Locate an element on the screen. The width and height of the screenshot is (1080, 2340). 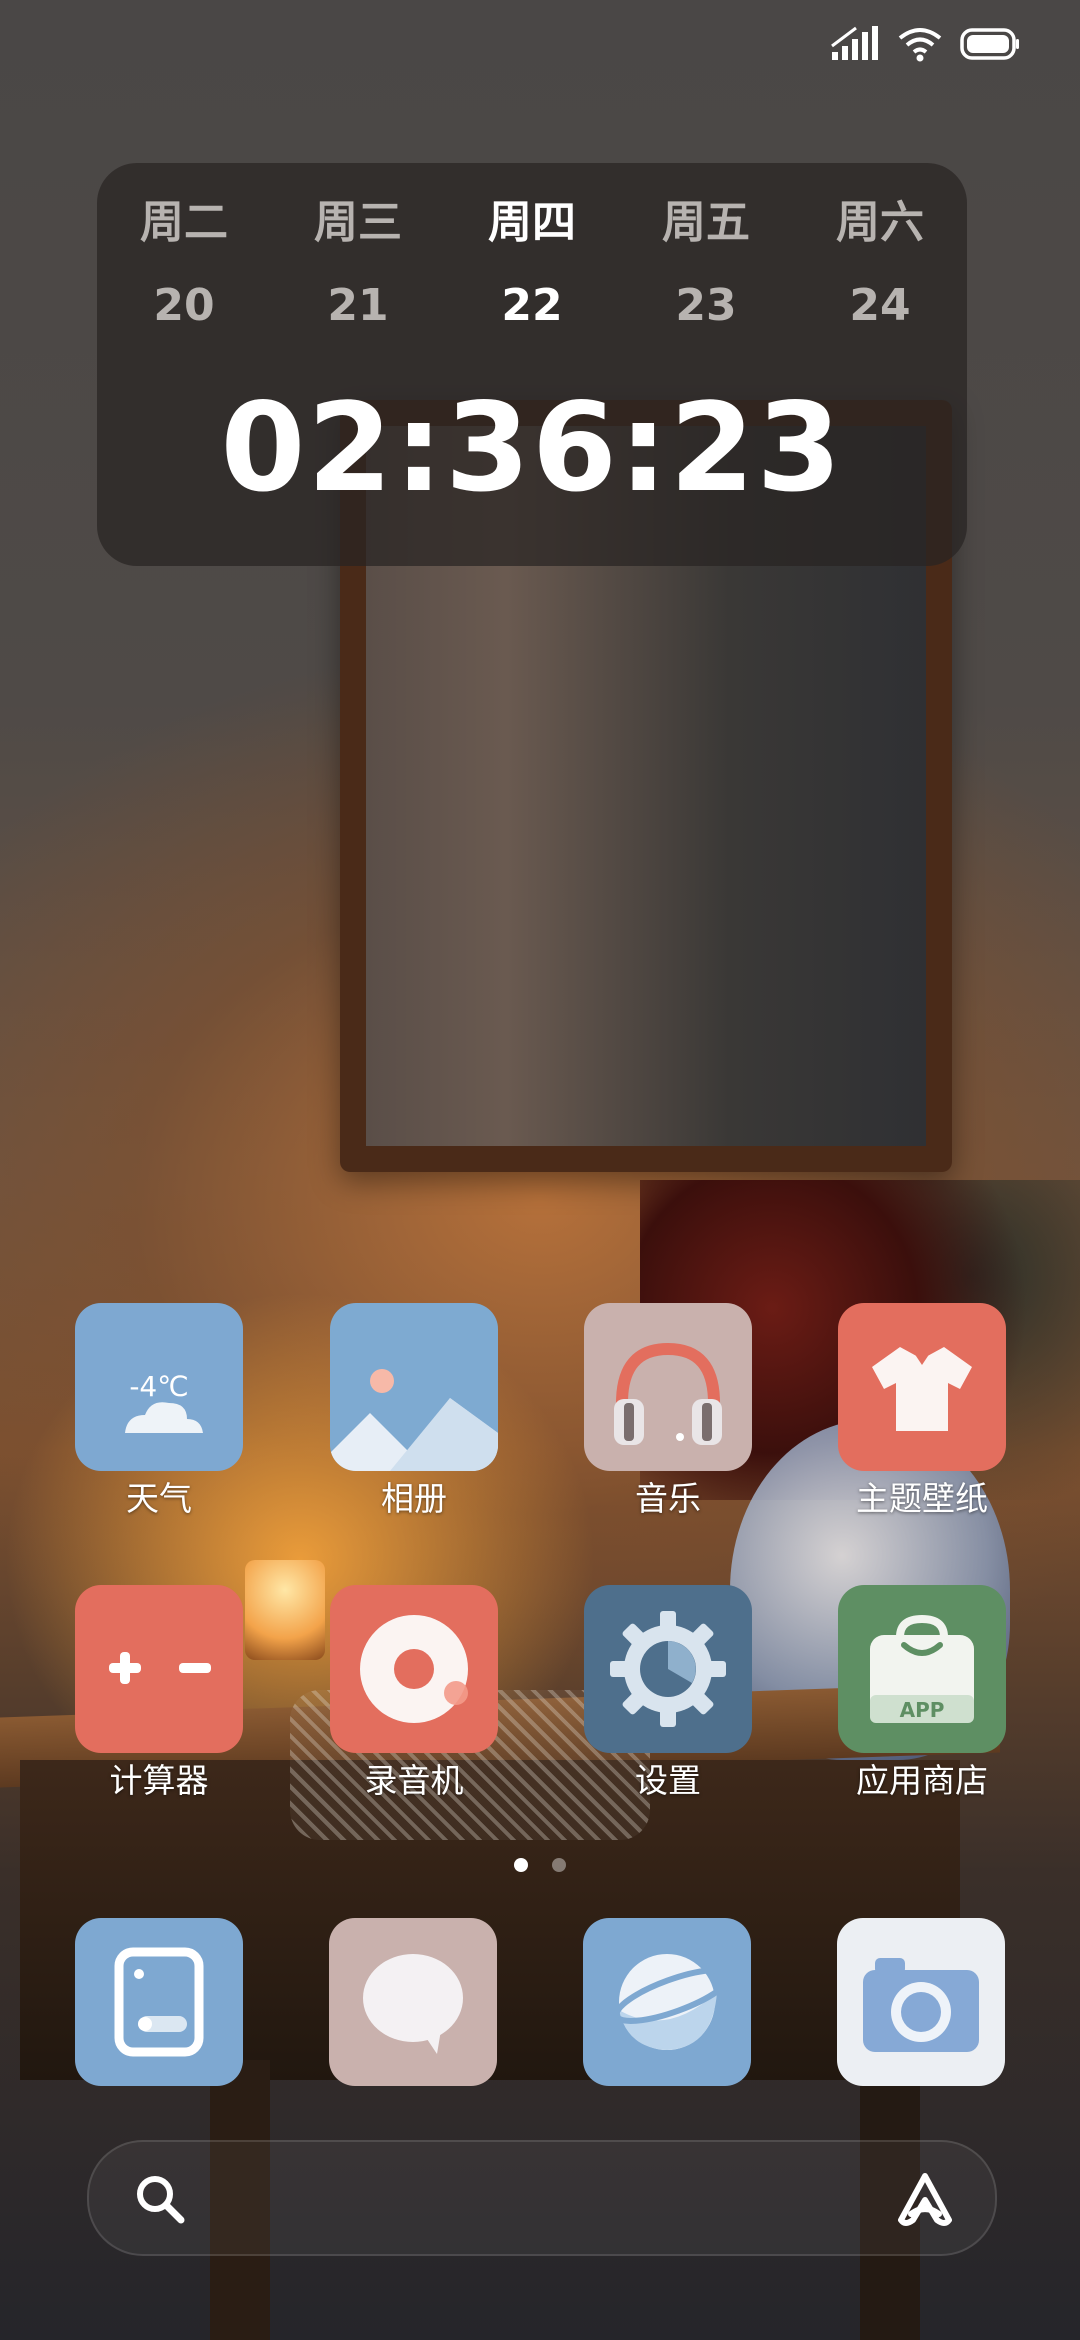
app-label: 录音机 is located at coordinates (414, 1780).